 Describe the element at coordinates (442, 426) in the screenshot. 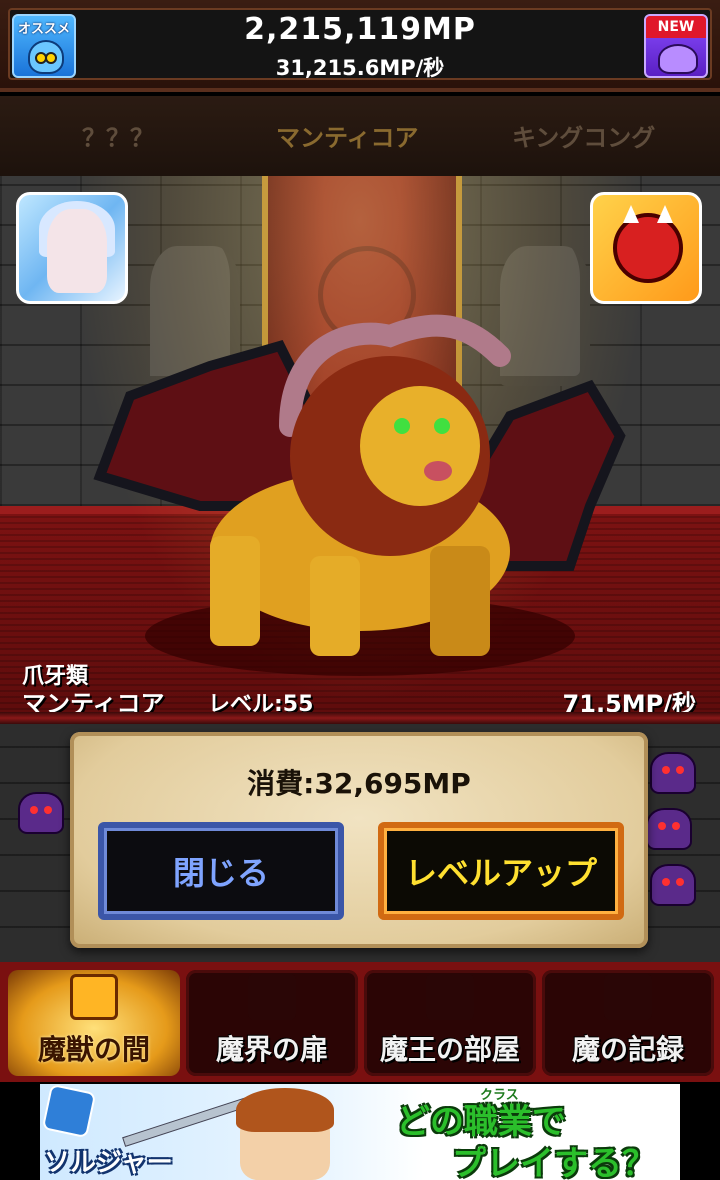

I see `eye-right` at that location.